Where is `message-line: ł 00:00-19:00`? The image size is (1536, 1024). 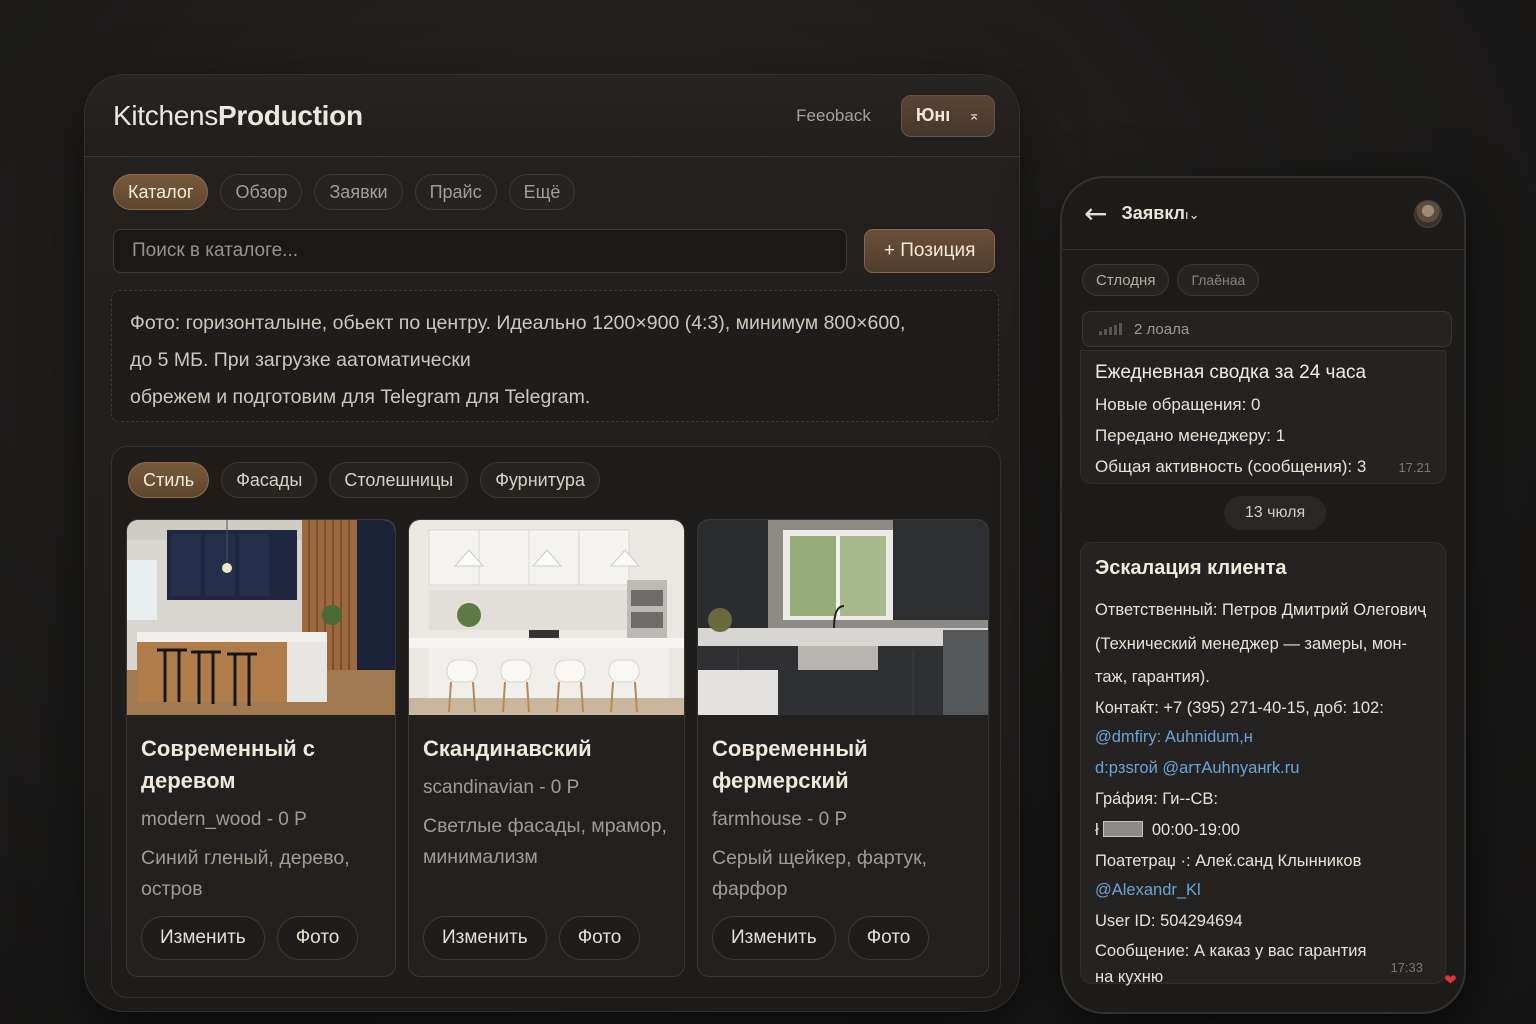
message-line: ł 00:00-19:00 is located at coordinates (1167, 830).